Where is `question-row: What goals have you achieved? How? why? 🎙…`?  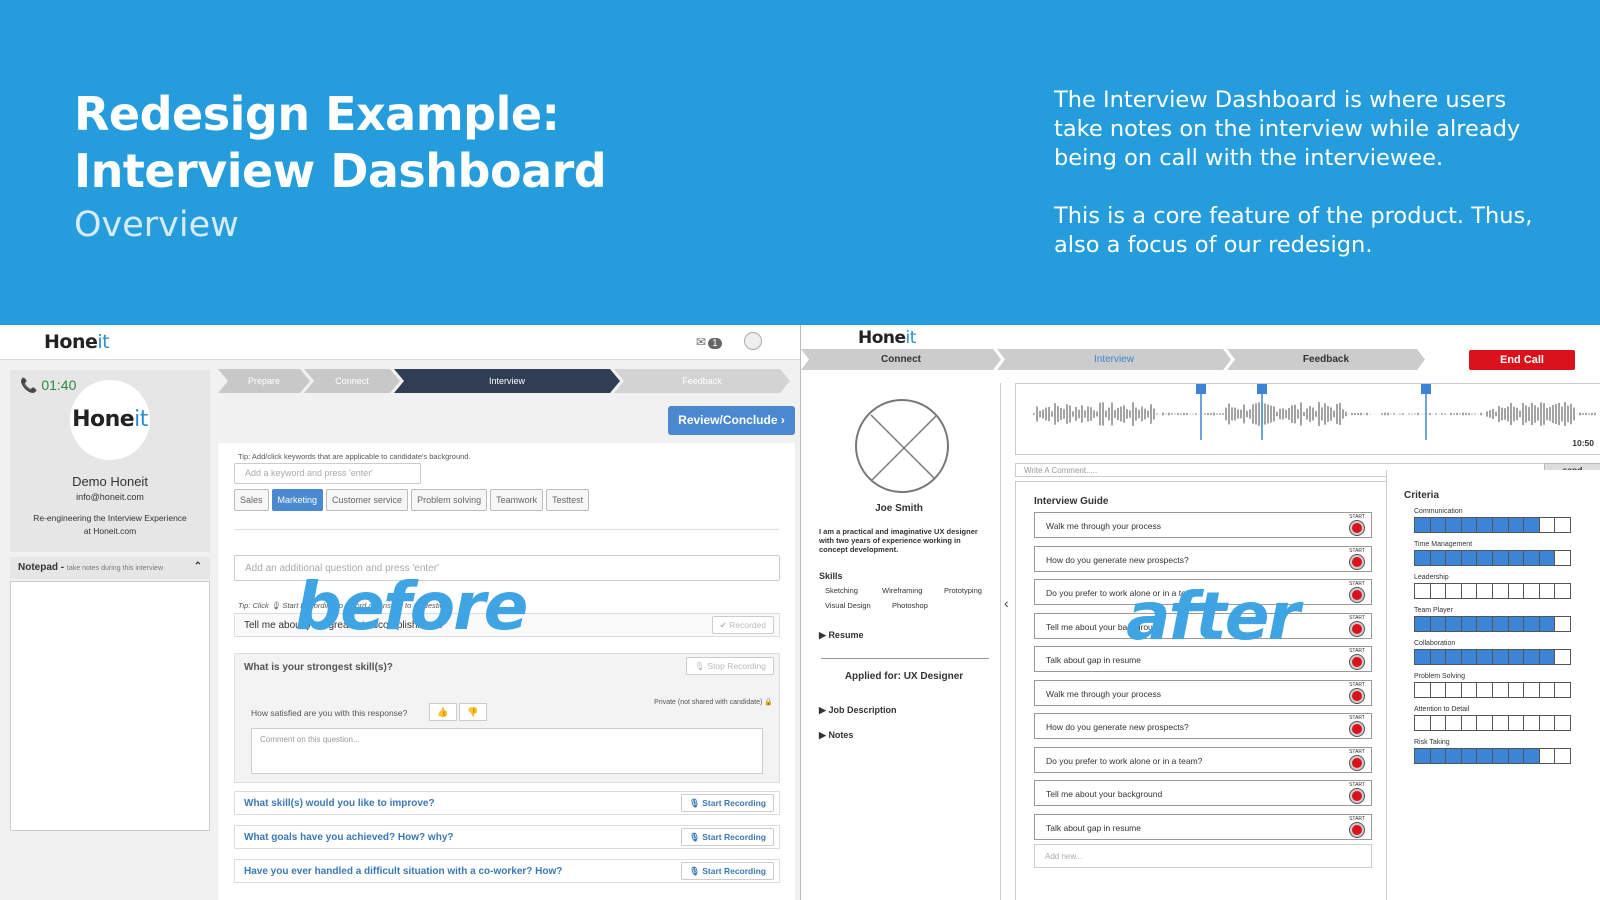 question-row: What goals have you achieved? How? why? 🎙… is located at coordinates (507, 837).